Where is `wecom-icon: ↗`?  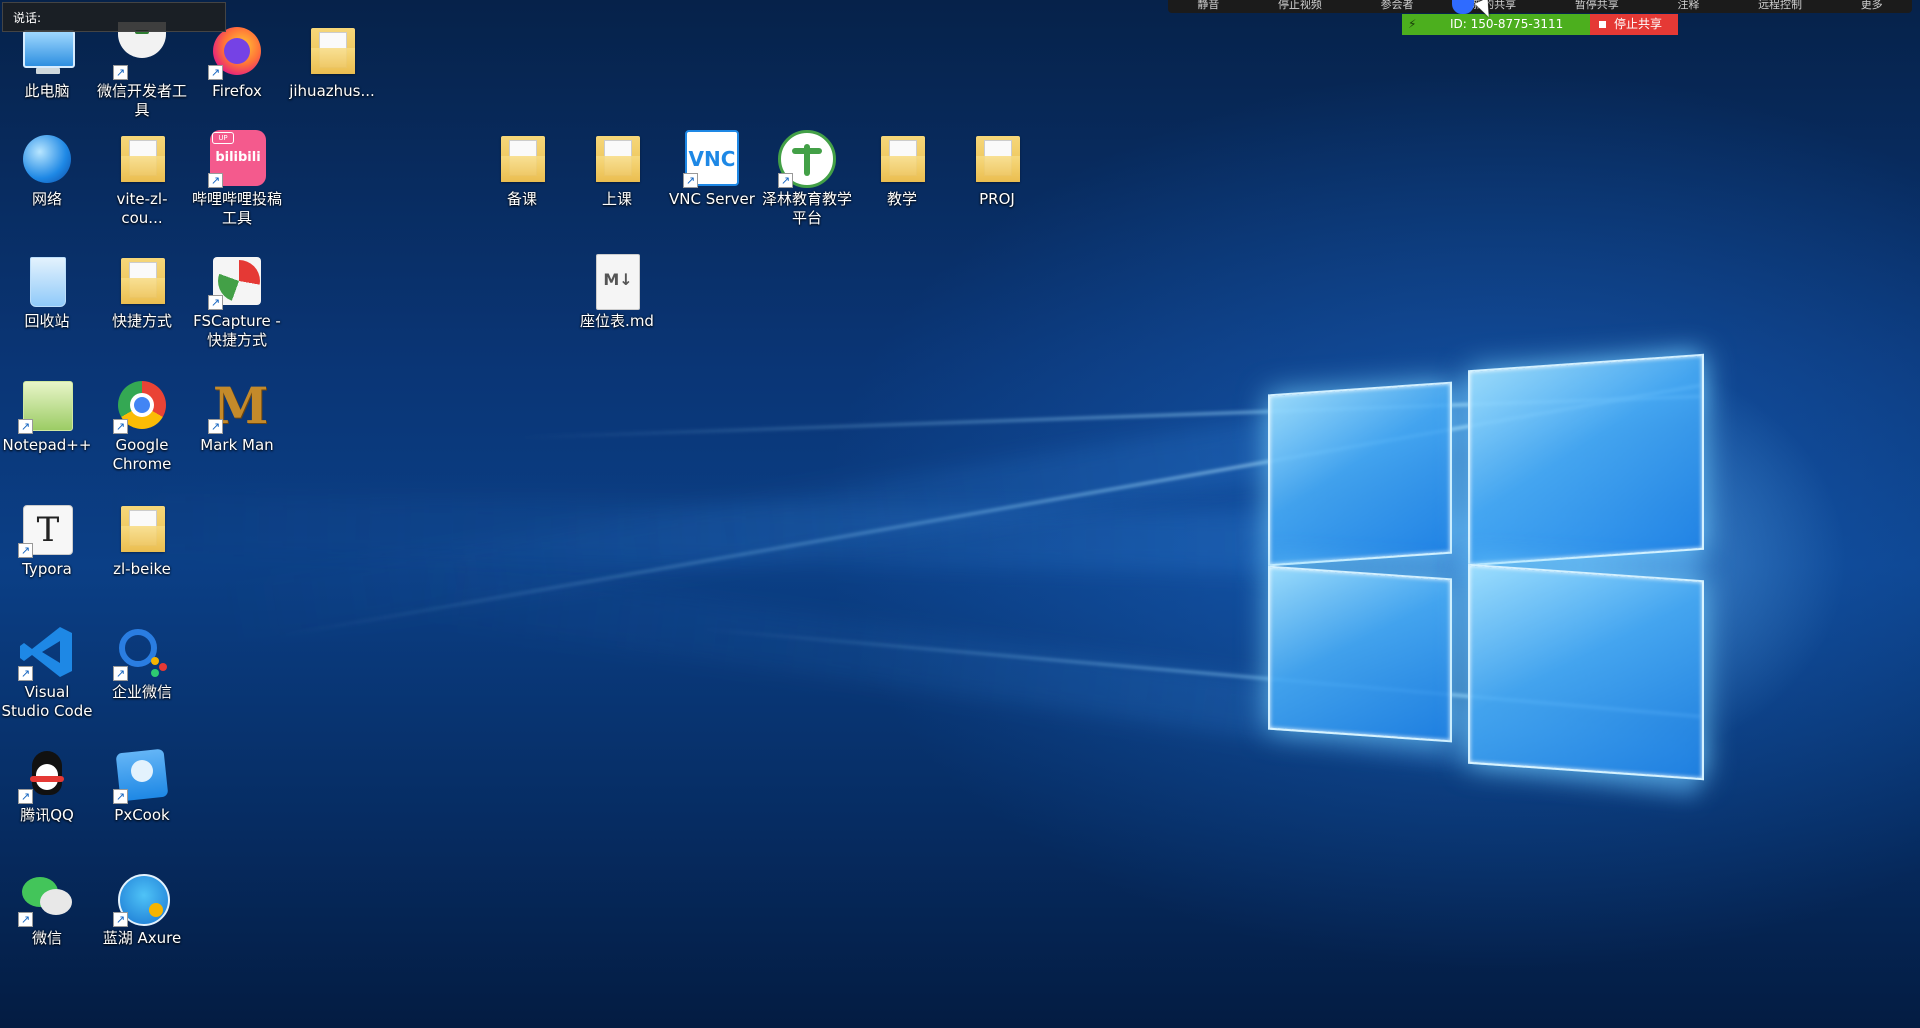 wecom-icon: ↗ is located at coordinates (142, 652).